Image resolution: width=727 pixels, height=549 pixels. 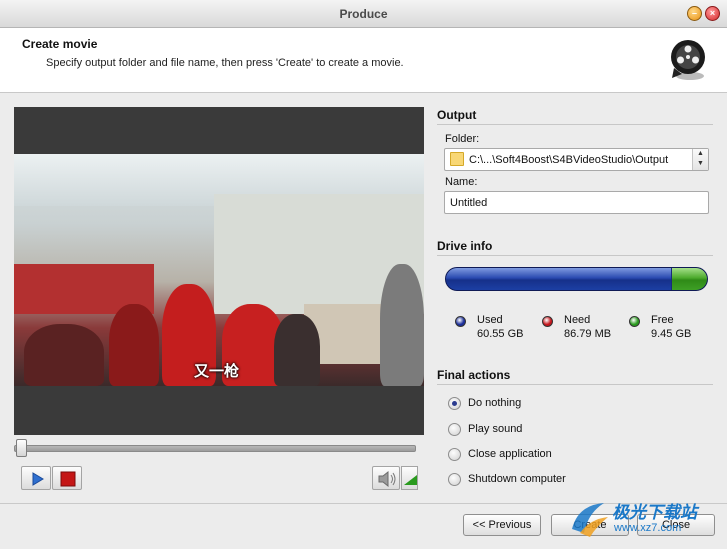 I want to click on radio-close-application, so click(x=454, y=454).